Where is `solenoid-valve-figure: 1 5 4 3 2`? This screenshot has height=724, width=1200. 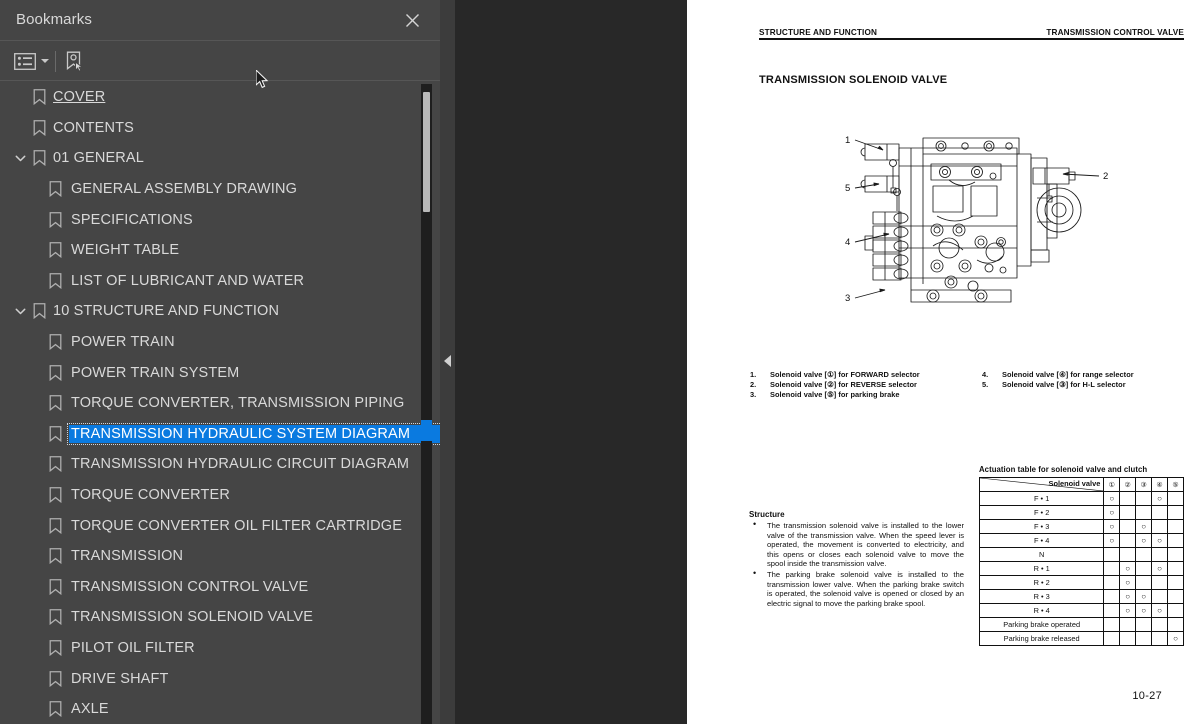
solenoid-valve-figure: 1 5 4 3 2 is located at coordinates (992, 225).